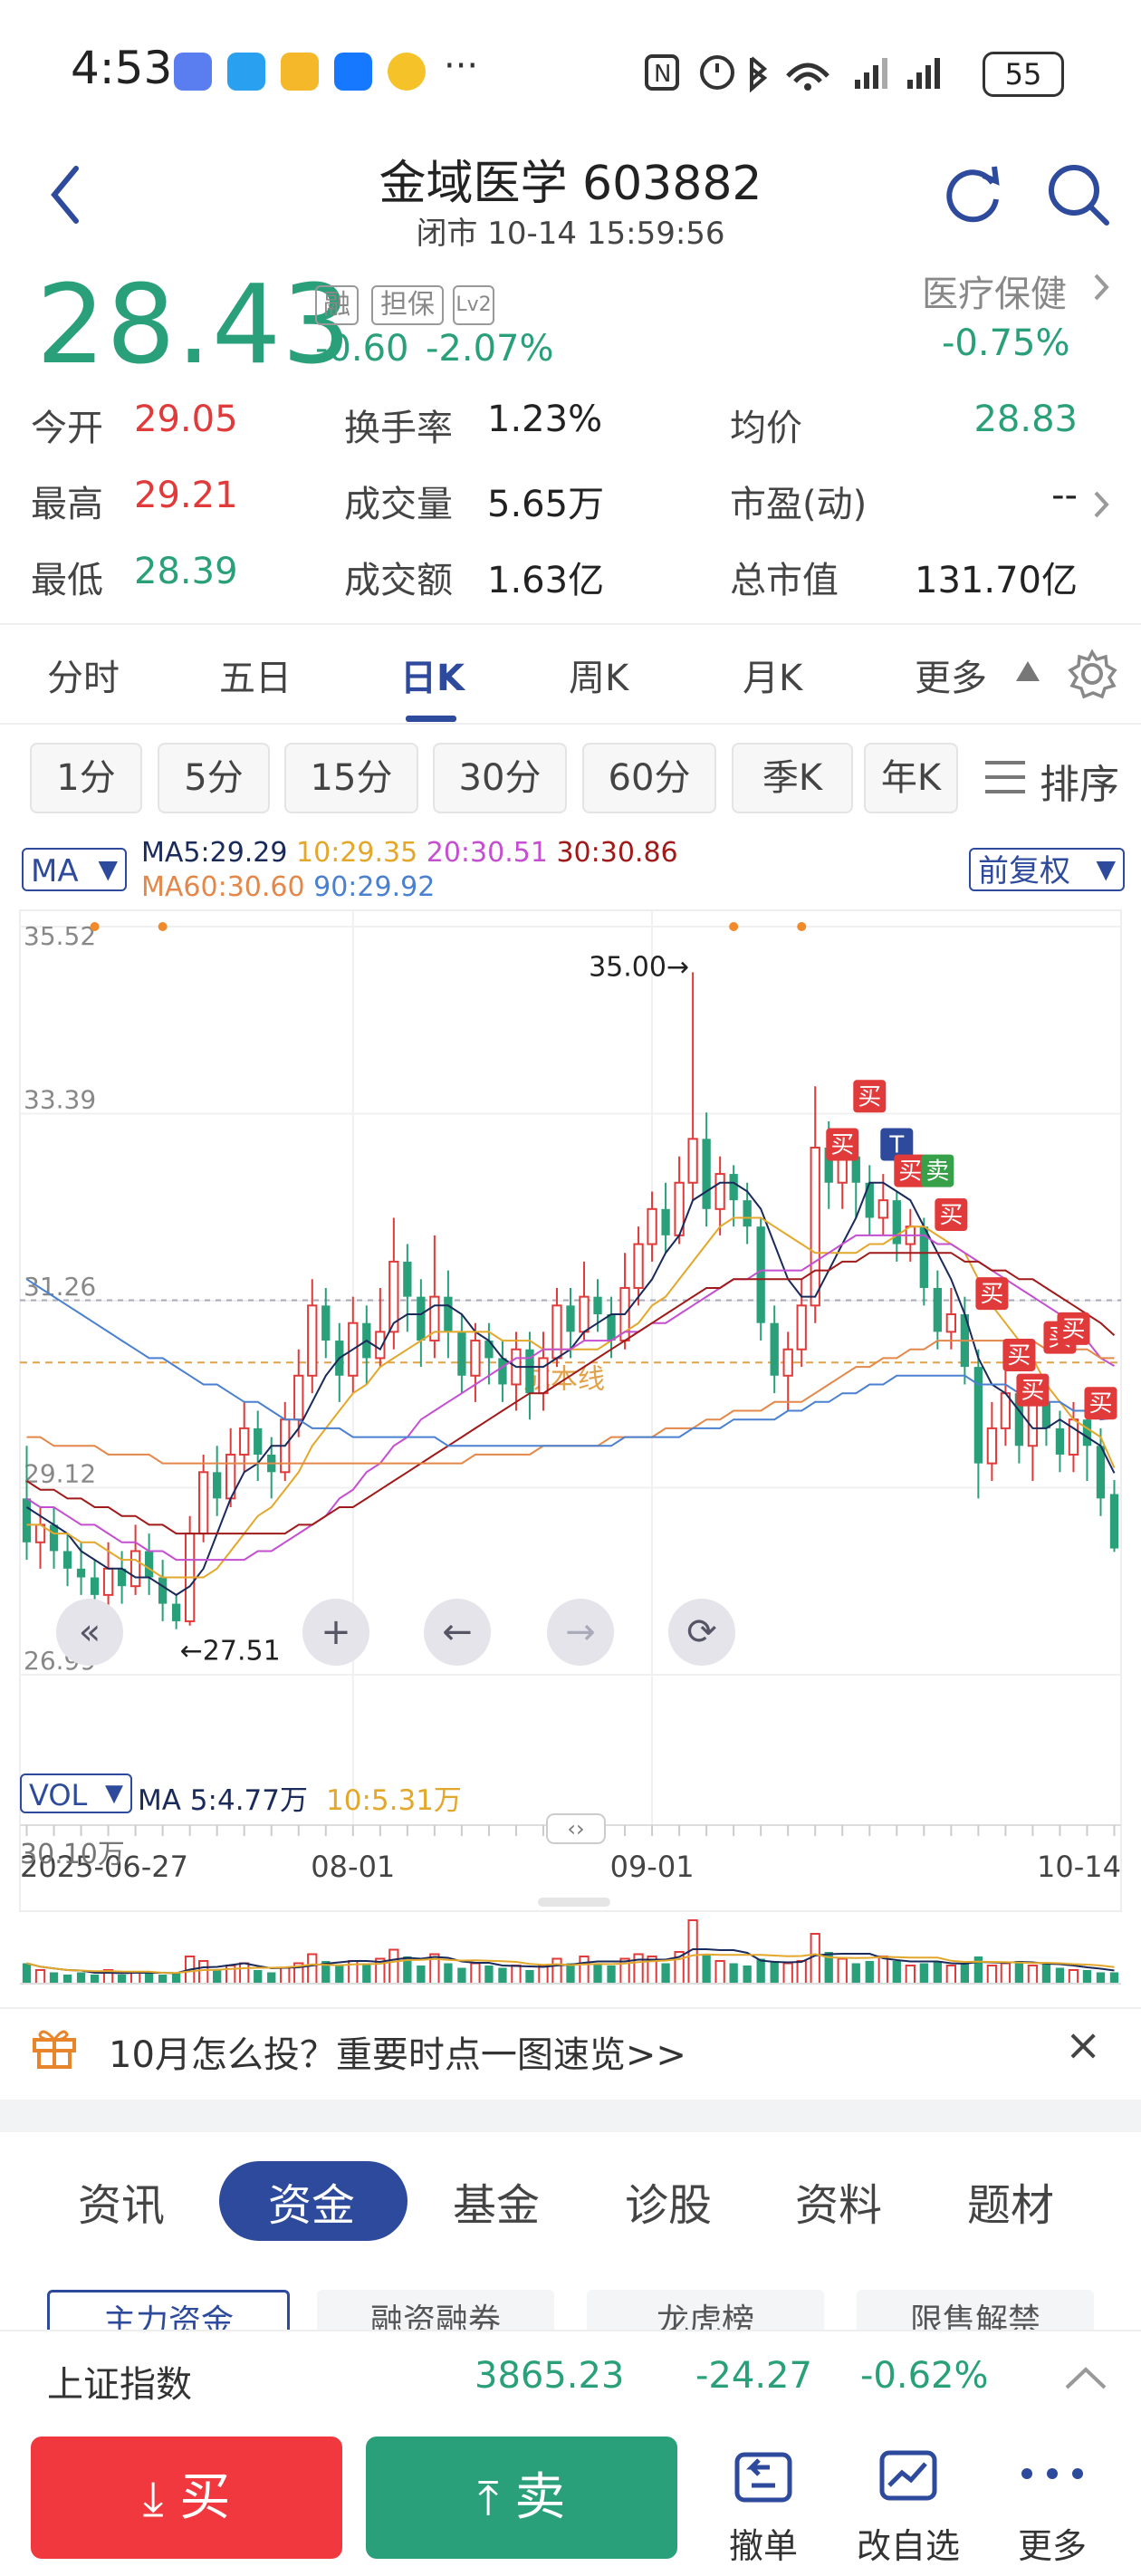  Describe the element at coordinates (497, 2201) in the screenshot. I see `tab-fund: 基金` at that location.